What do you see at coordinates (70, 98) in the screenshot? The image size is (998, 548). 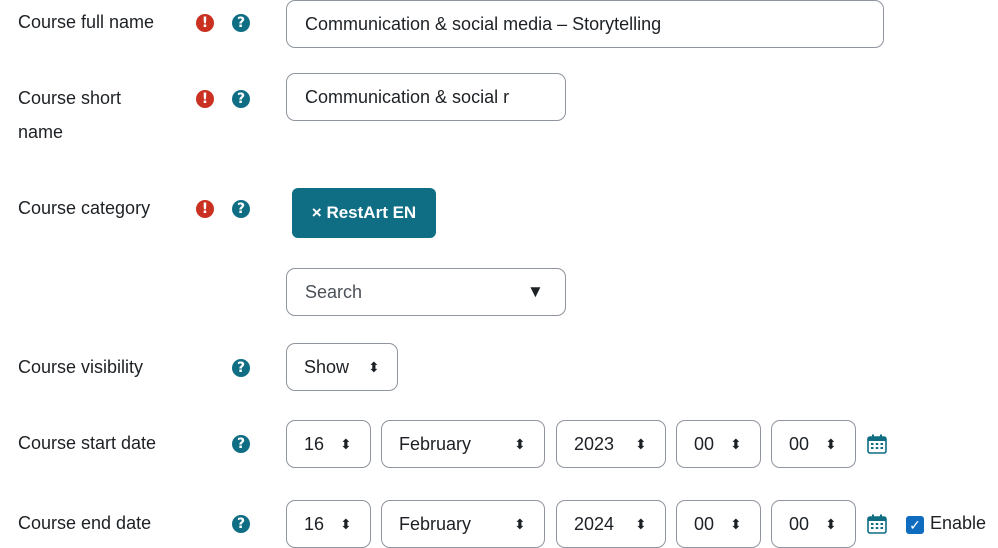 I see `short-name-label-line1: Course short` at bounding box center [70, 98].